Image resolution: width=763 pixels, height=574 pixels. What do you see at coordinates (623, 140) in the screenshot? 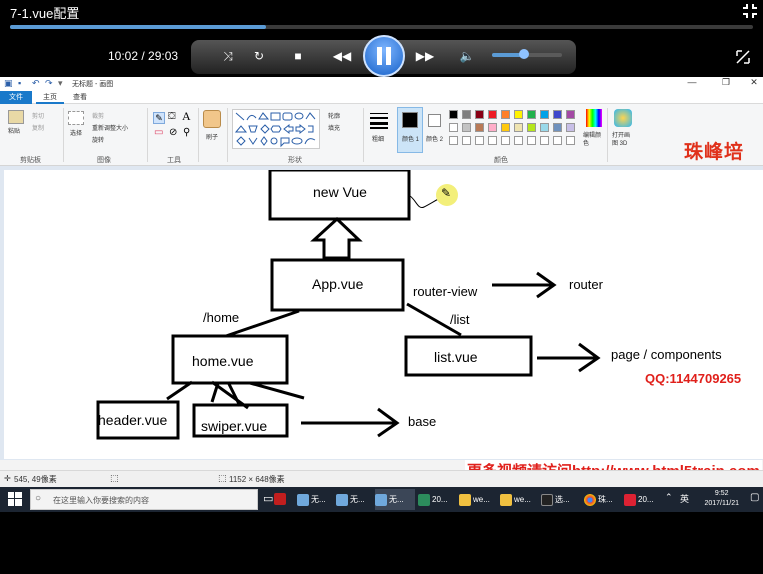
I see `paint3d-label: 打开画图 3D` at bounding box center [623, 140].